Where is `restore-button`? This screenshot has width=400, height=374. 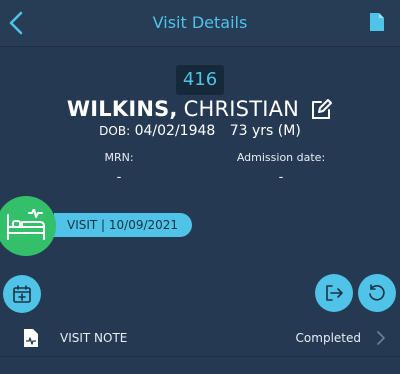 restore-button is located at coordinates (377, 293).